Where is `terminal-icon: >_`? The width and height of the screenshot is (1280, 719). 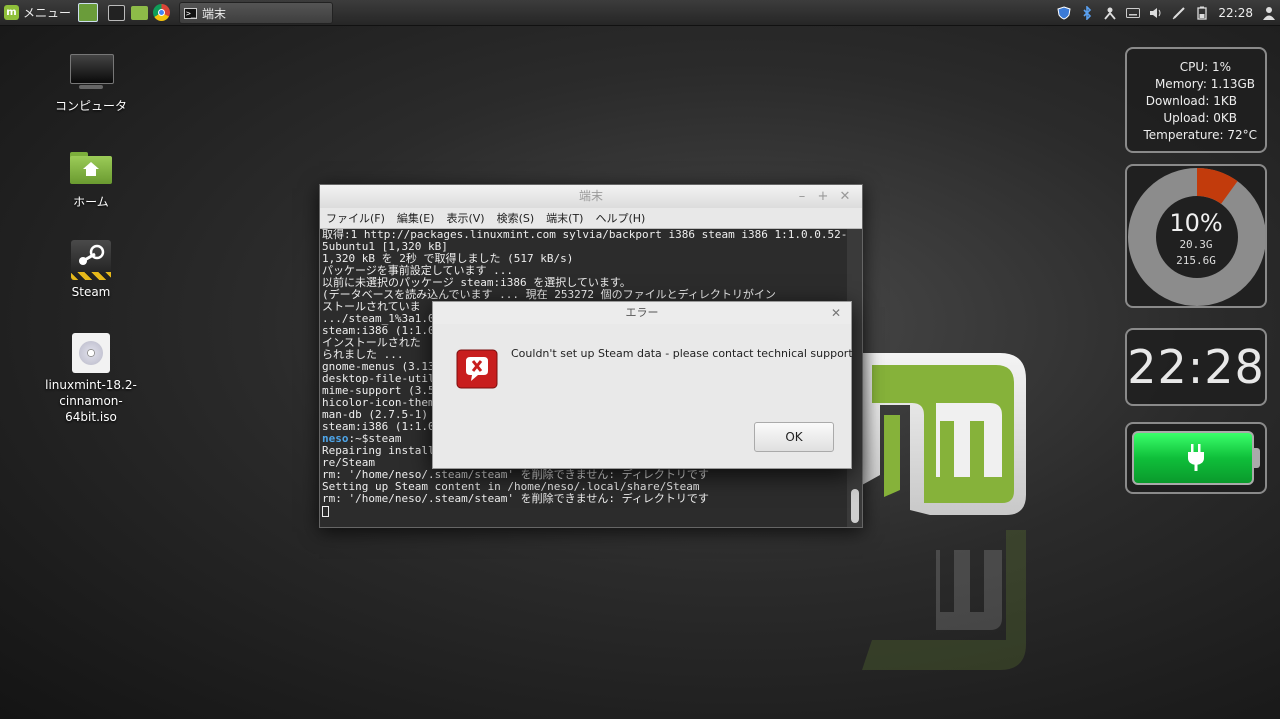
terminal-icon: >_ is located at coordinates (190, 13).